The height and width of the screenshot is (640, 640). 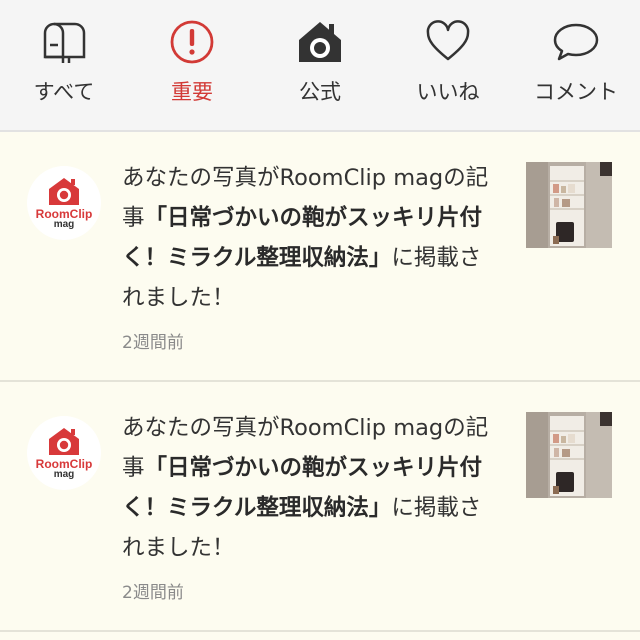 I want to click on mailbox-icon, so click(x=64, y=42).